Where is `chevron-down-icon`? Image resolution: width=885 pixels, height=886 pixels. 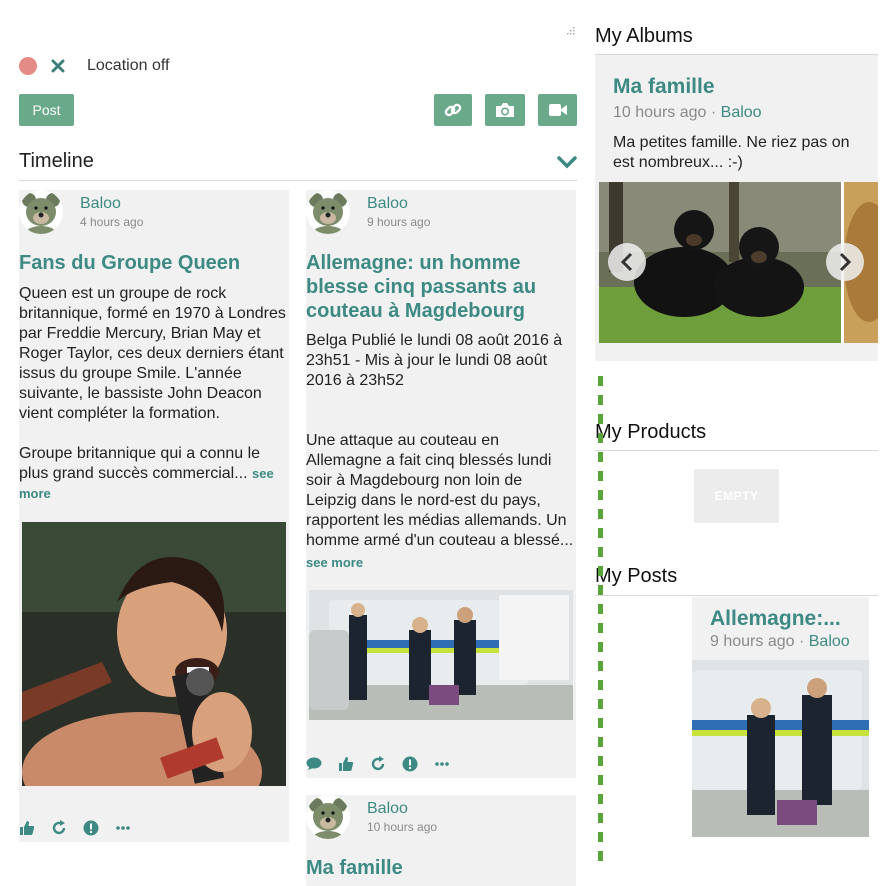 chevron-down-icon is located at coordinates (567, 162).